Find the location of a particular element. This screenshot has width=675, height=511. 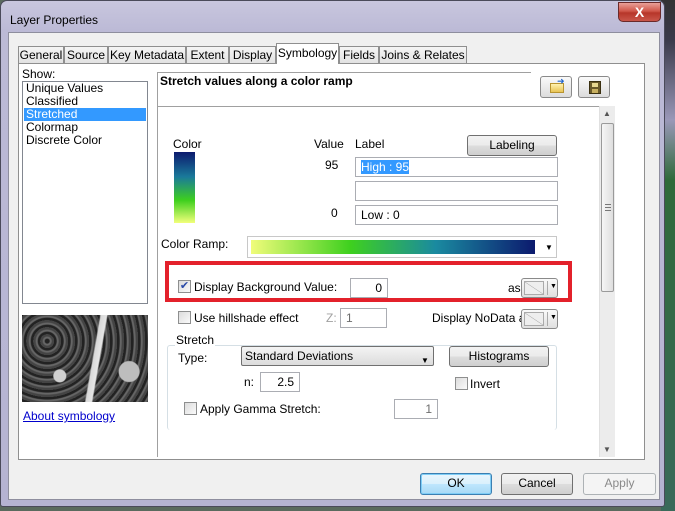

scroll-down-icon: ▼ is located at coordinates (607, 449).